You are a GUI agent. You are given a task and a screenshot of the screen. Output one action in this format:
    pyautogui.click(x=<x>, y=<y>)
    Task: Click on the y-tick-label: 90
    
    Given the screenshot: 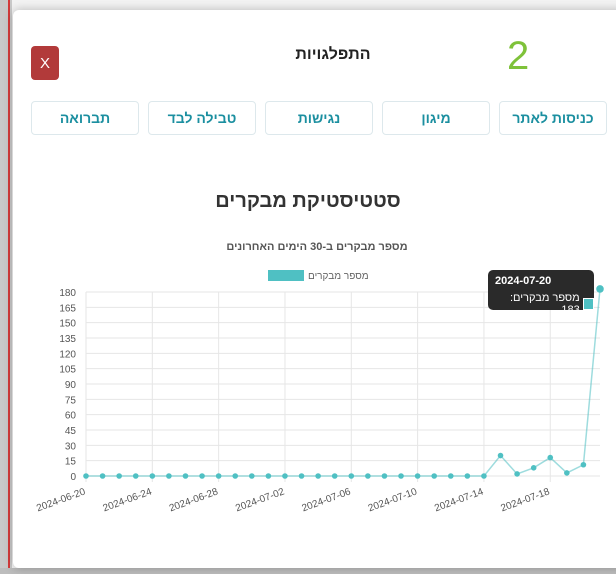 What is the action you would take?
    pyautogui.click(x=71, y=385)
    